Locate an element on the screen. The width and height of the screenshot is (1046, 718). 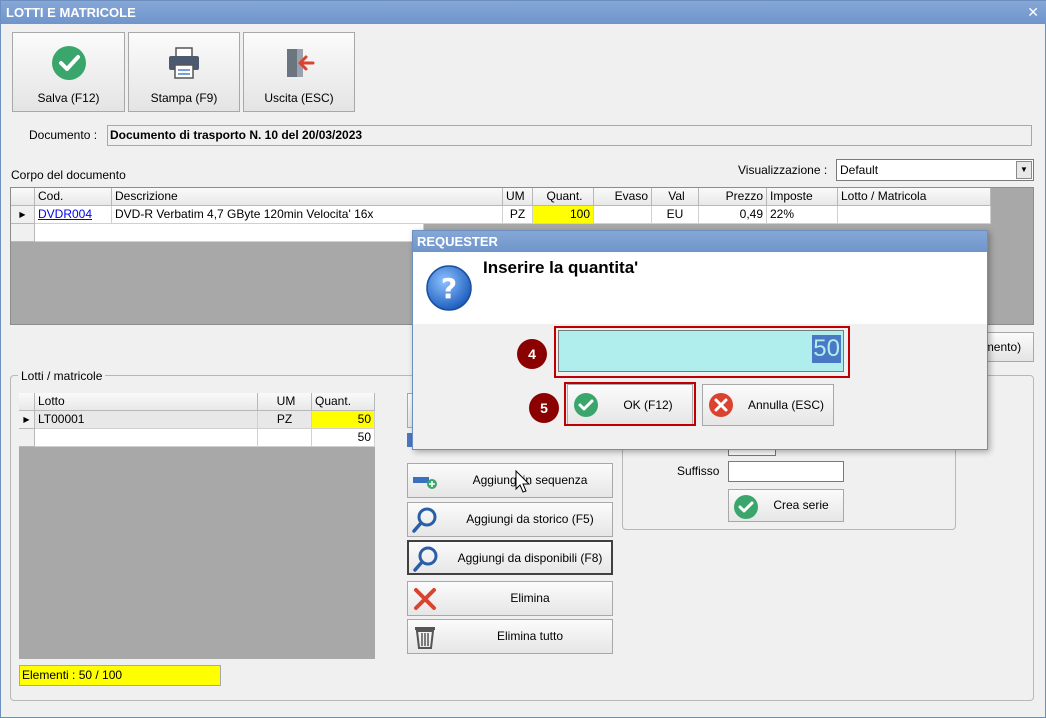
question-icon: ? is located at coordinates (449, 288).